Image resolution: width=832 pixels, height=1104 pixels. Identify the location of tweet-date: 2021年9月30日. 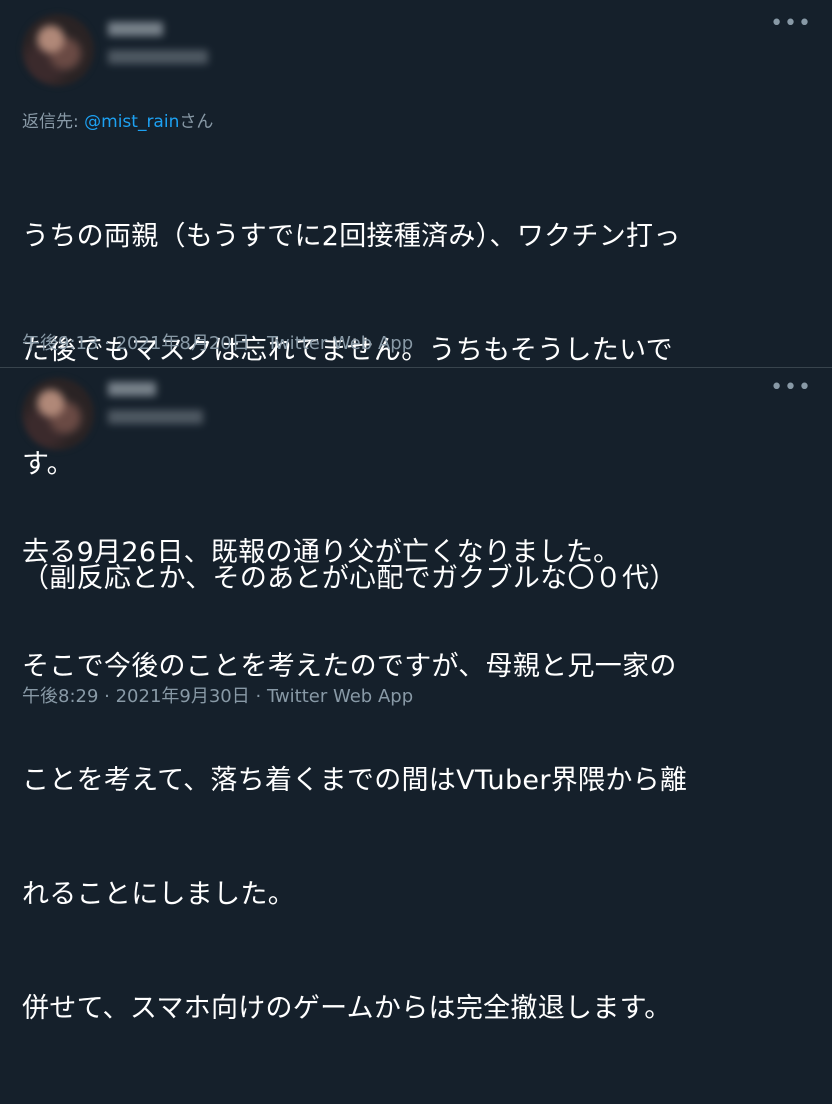
(183, 696).